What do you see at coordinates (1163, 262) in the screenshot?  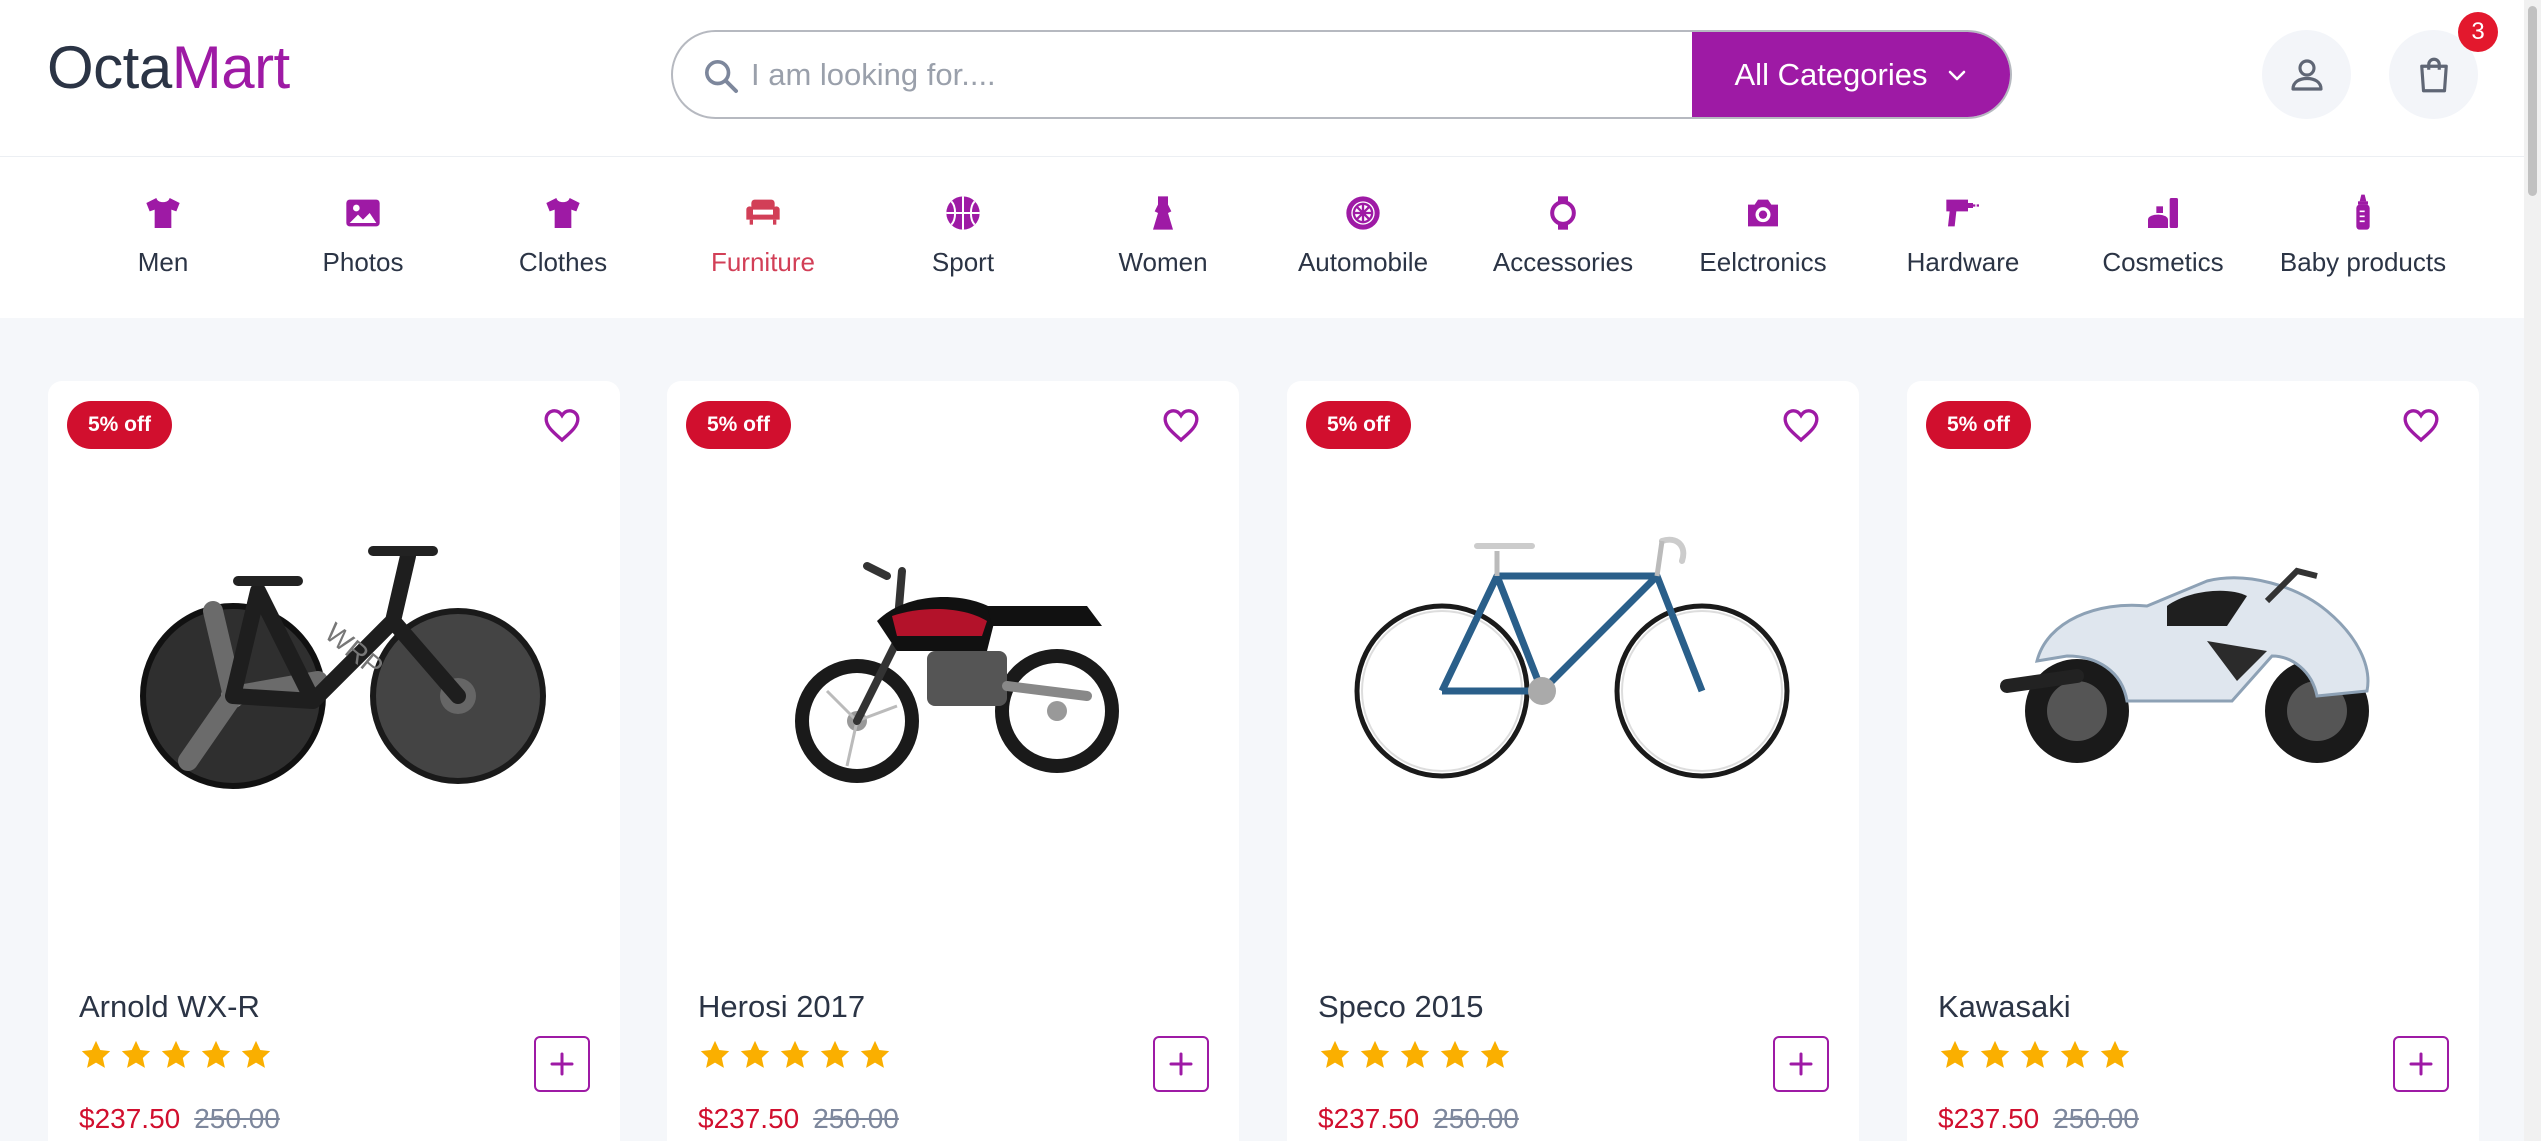 I see `category-label: Women` at bounding box center [1163, 262].